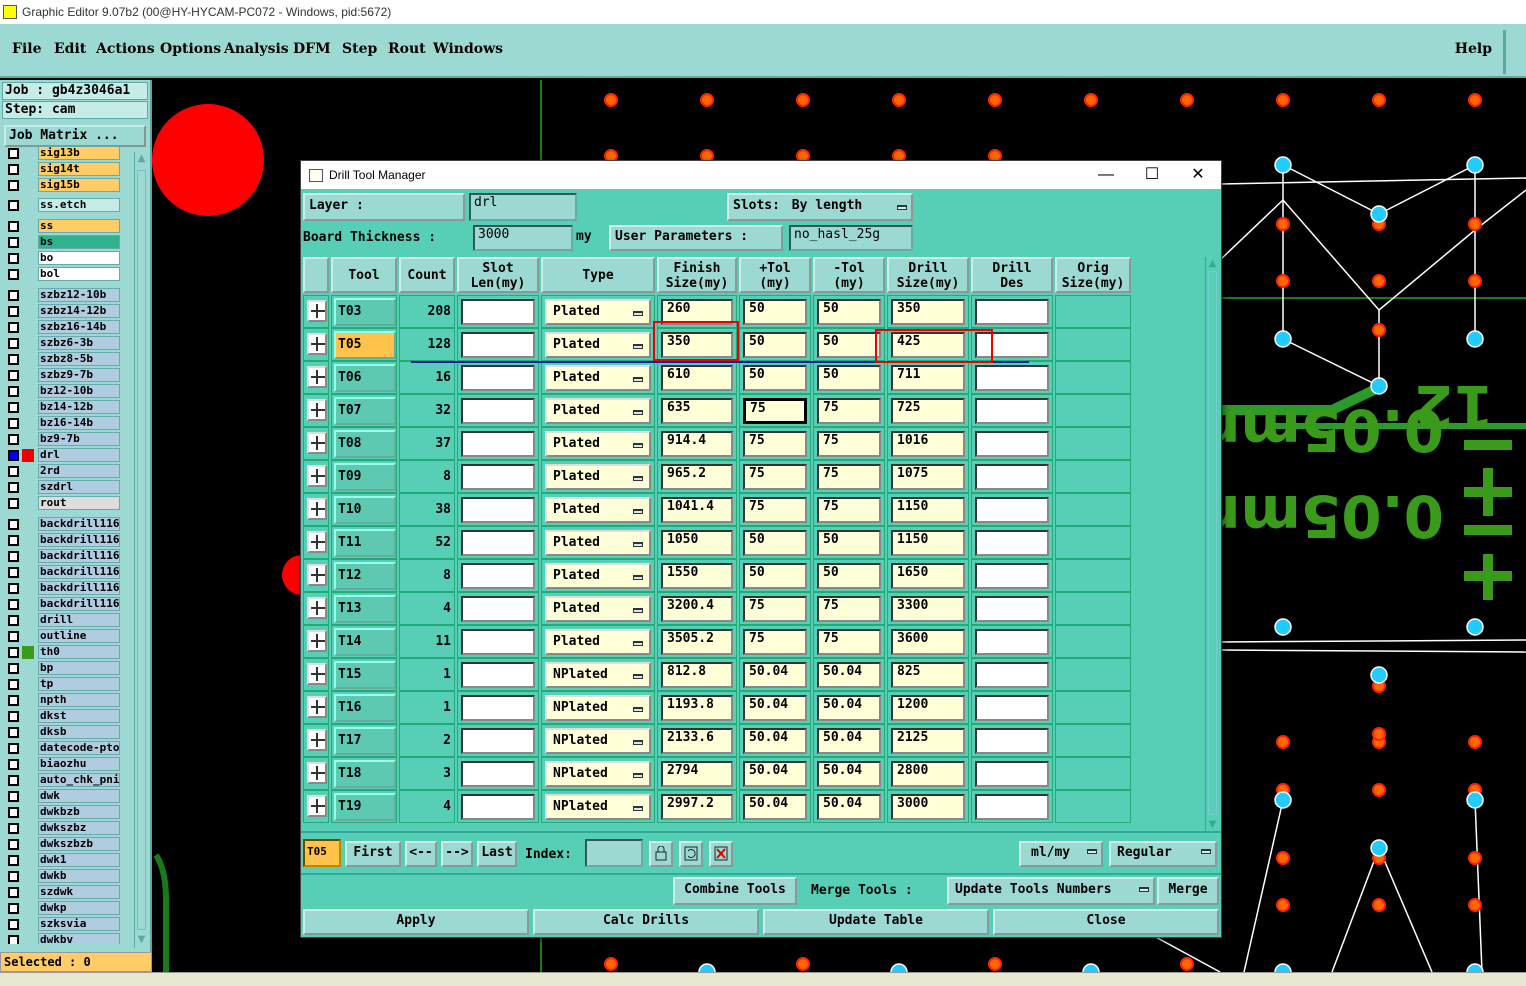  I want to click on next-button: -->, so click(457, 854).